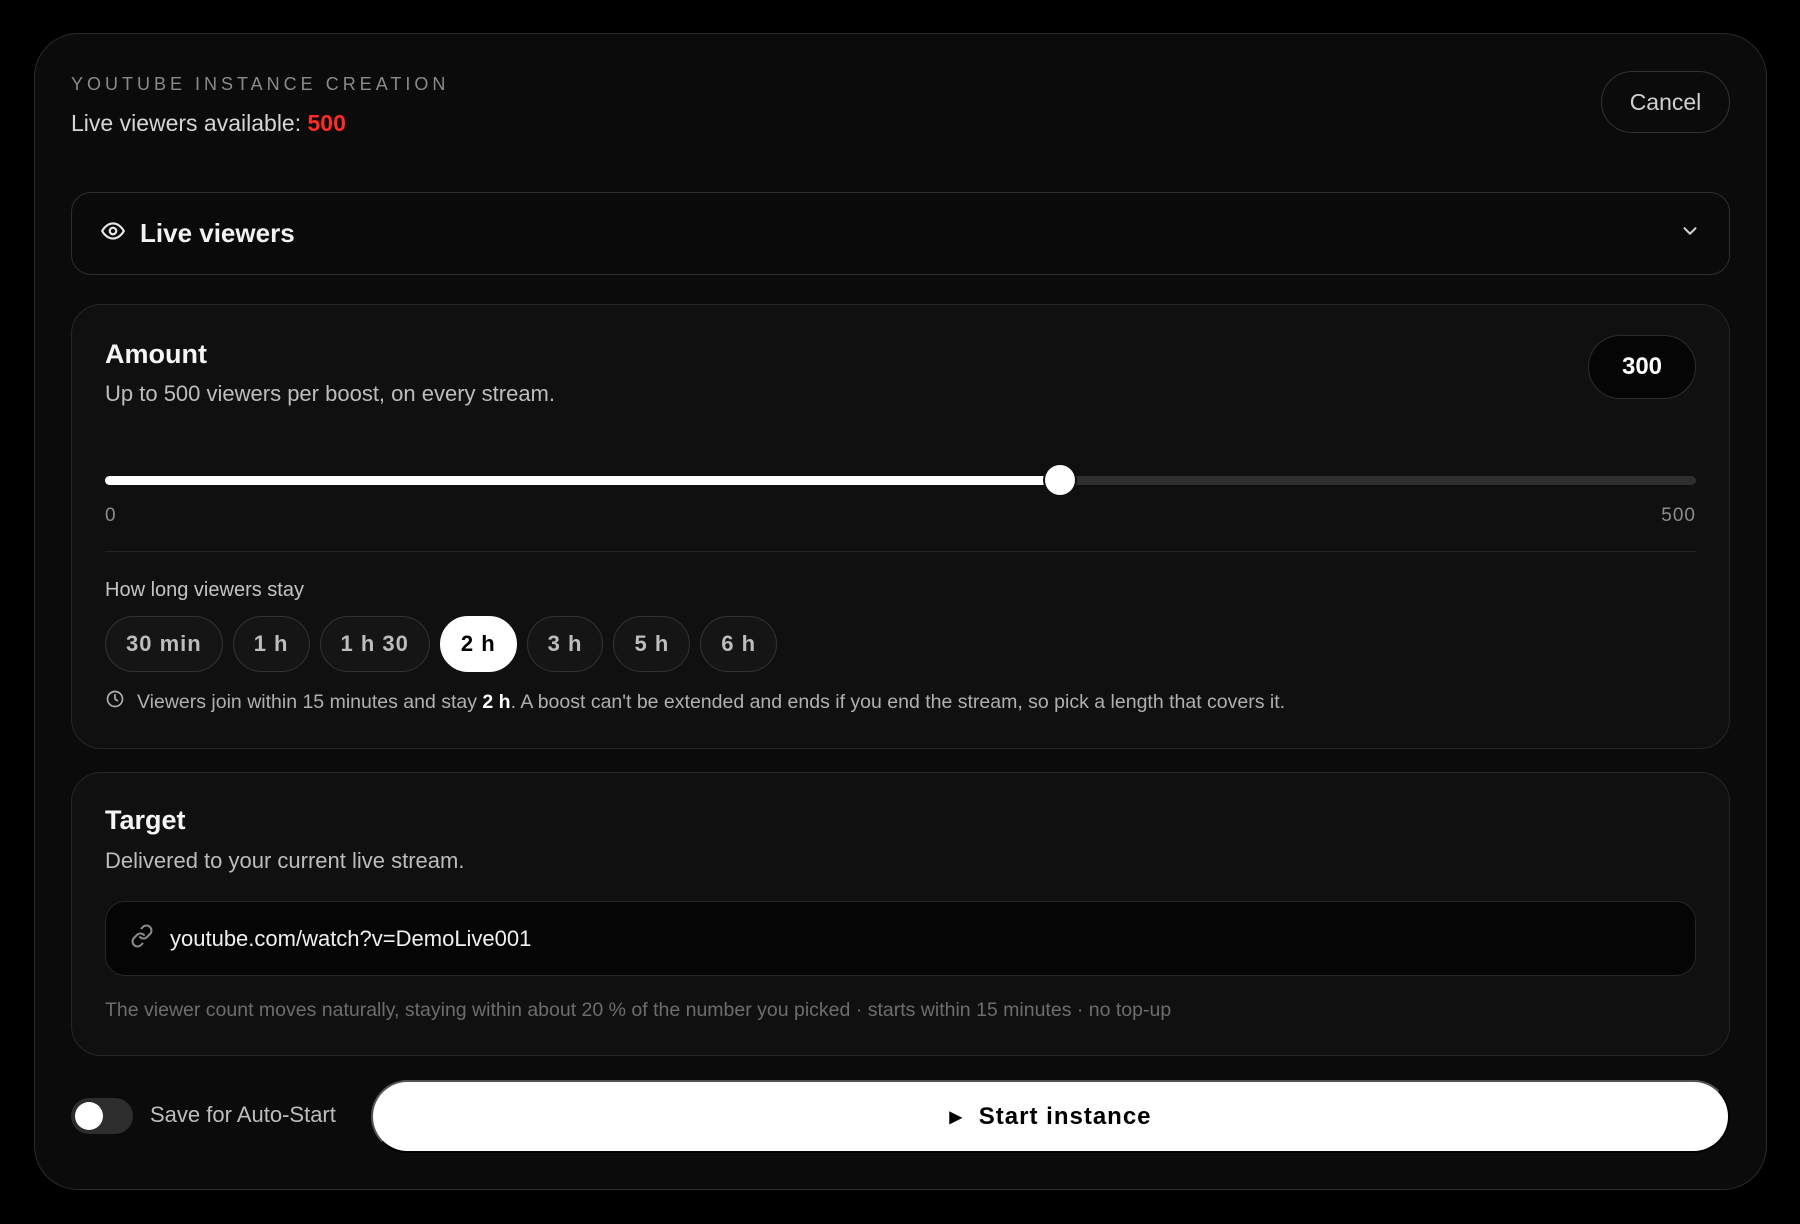  Describe the element at coordinates (900, 551) in the screenshot. I see `divider` at that location.